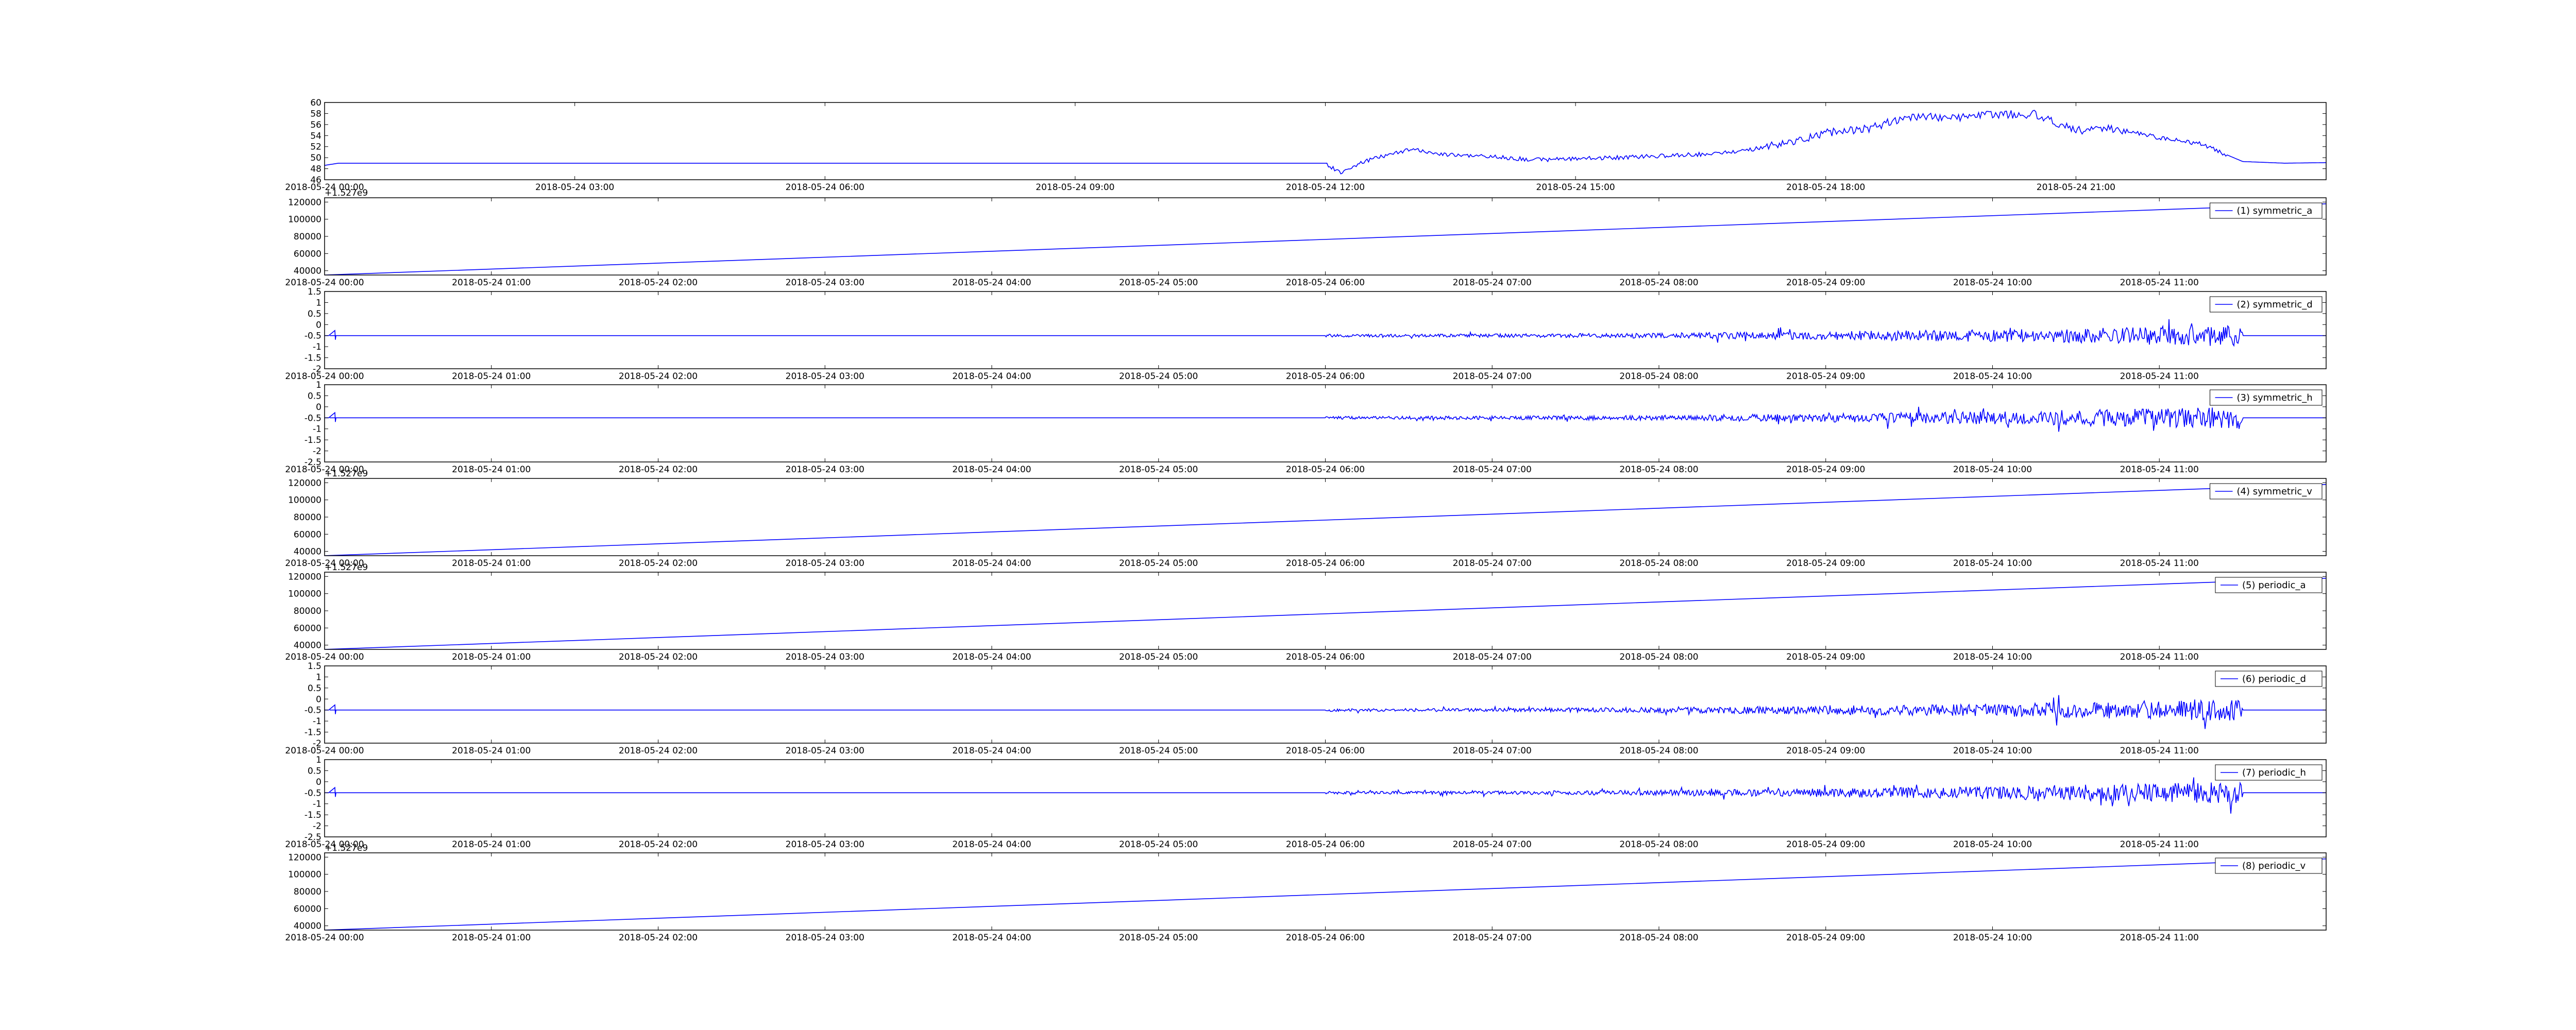  Describe the element at coordinates (2076, 188) in the screenshot. I see `x-tick-label: 2018-05-24 21:00` at that location.